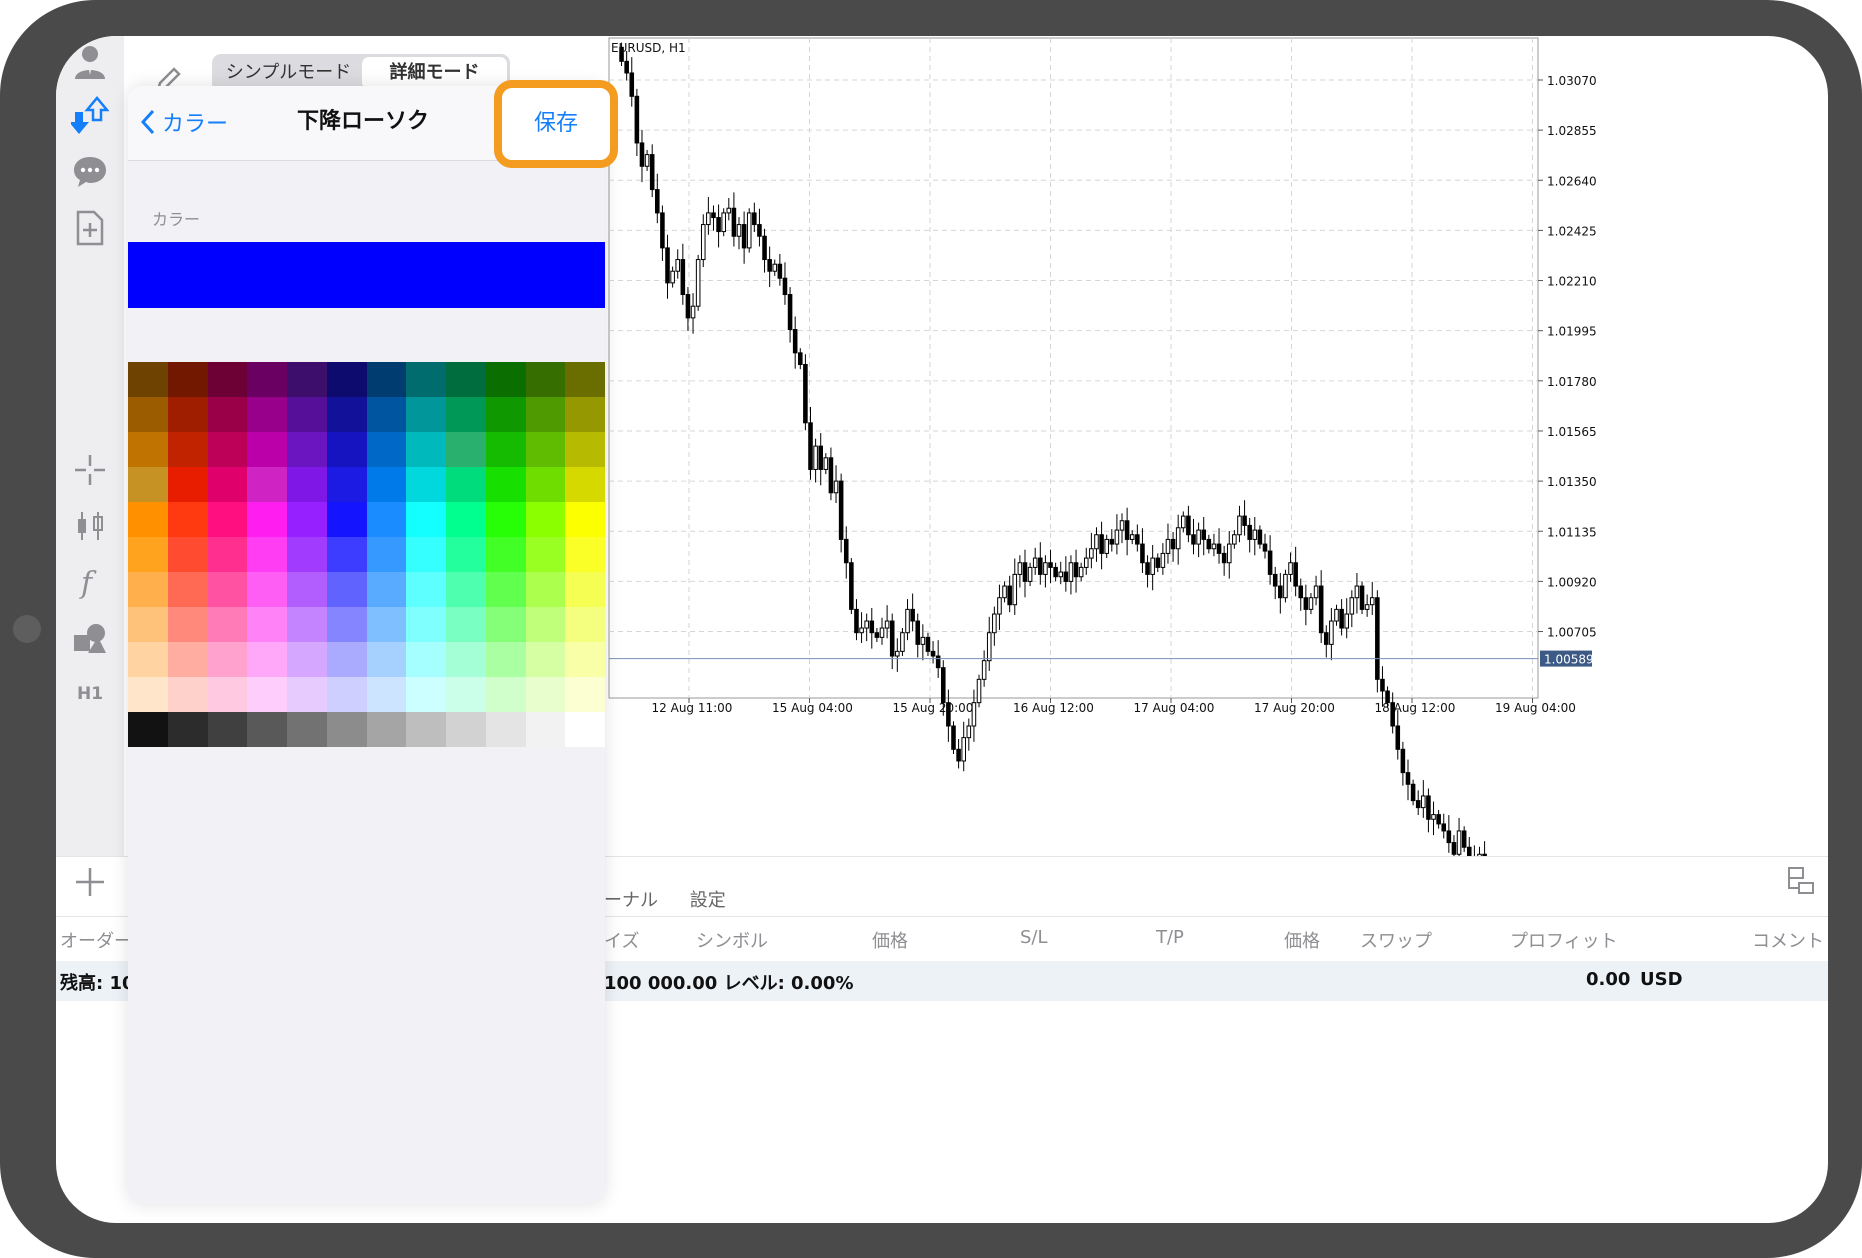 This screenshot has width=1862, height=1258. Describe the element at coordinates (90, 470) in the screenshot. I see `crosshair-icon` at that location.